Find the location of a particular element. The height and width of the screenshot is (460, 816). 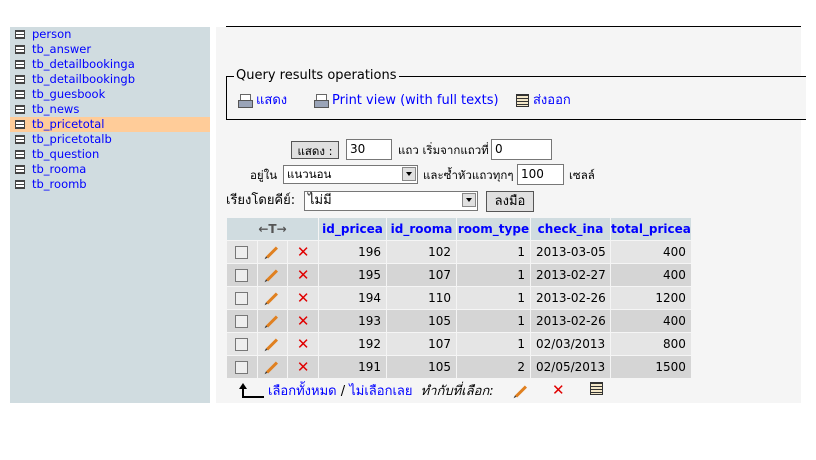

print-link: แสดง is located at coordinates (262, 101).